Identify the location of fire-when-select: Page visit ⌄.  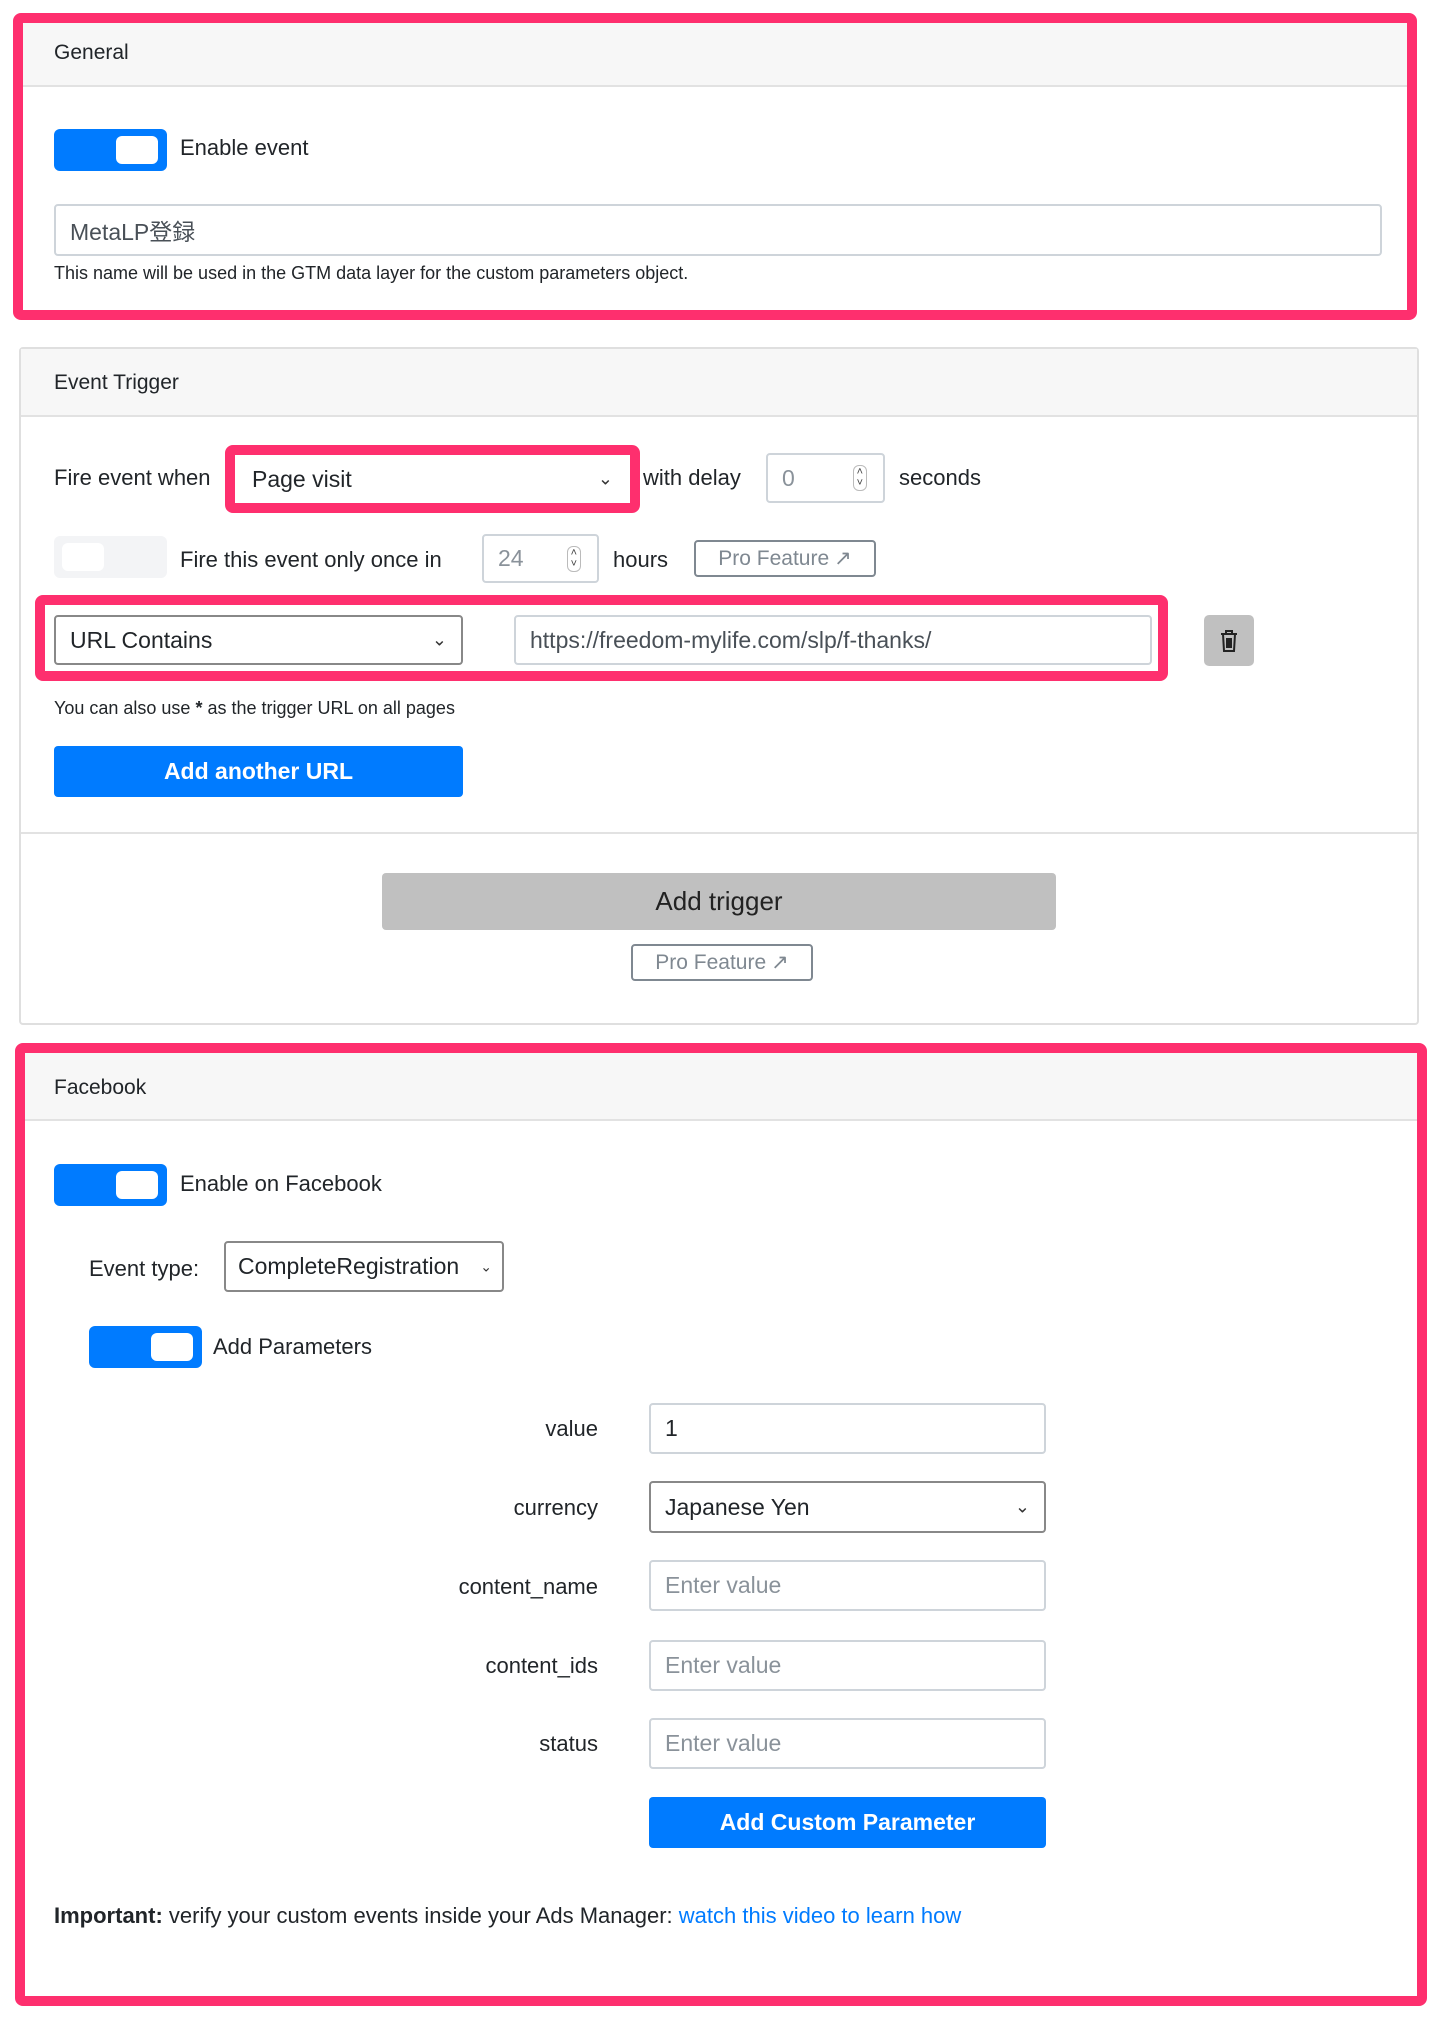
(432, 479).